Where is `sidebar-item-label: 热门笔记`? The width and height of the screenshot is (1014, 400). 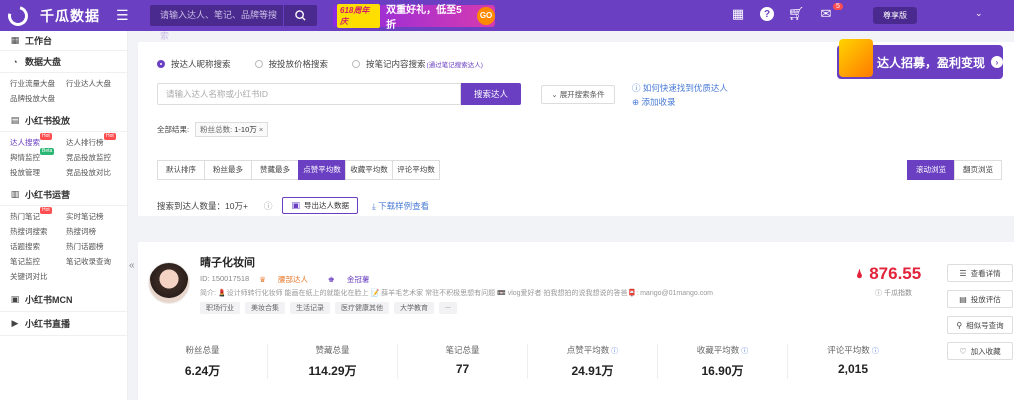
sidebar-item-label: 热门笔记 is located at coordinates (25, 216).